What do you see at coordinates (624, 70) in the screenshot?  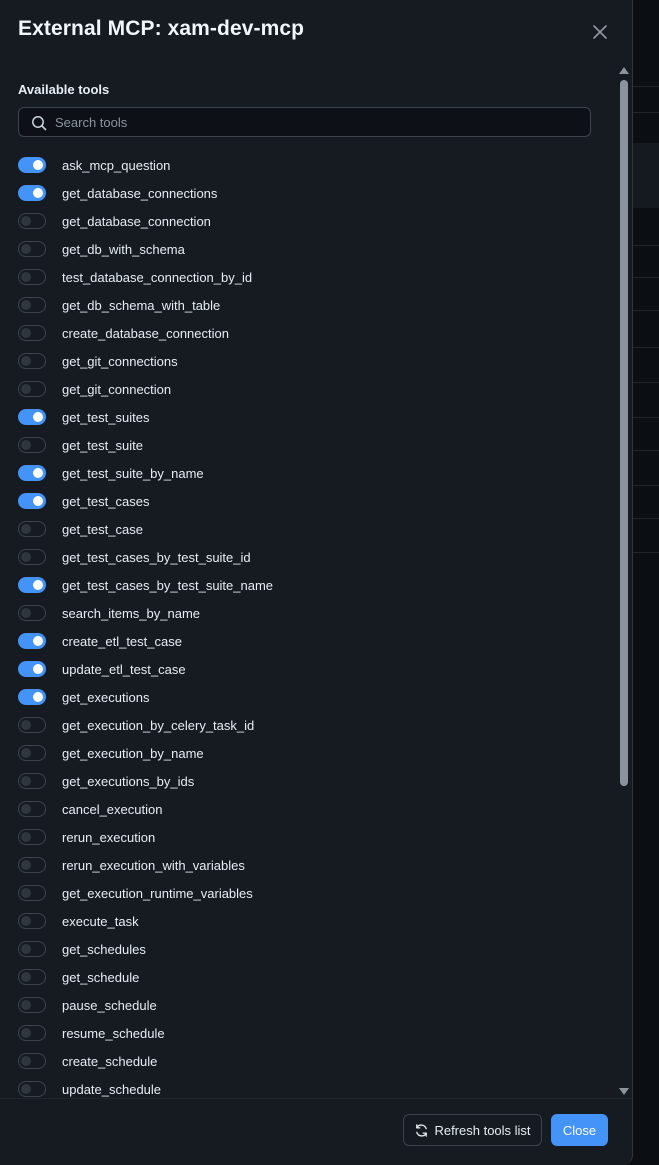 I see `scroll-up-arrow` at bounding box center [624, 70].